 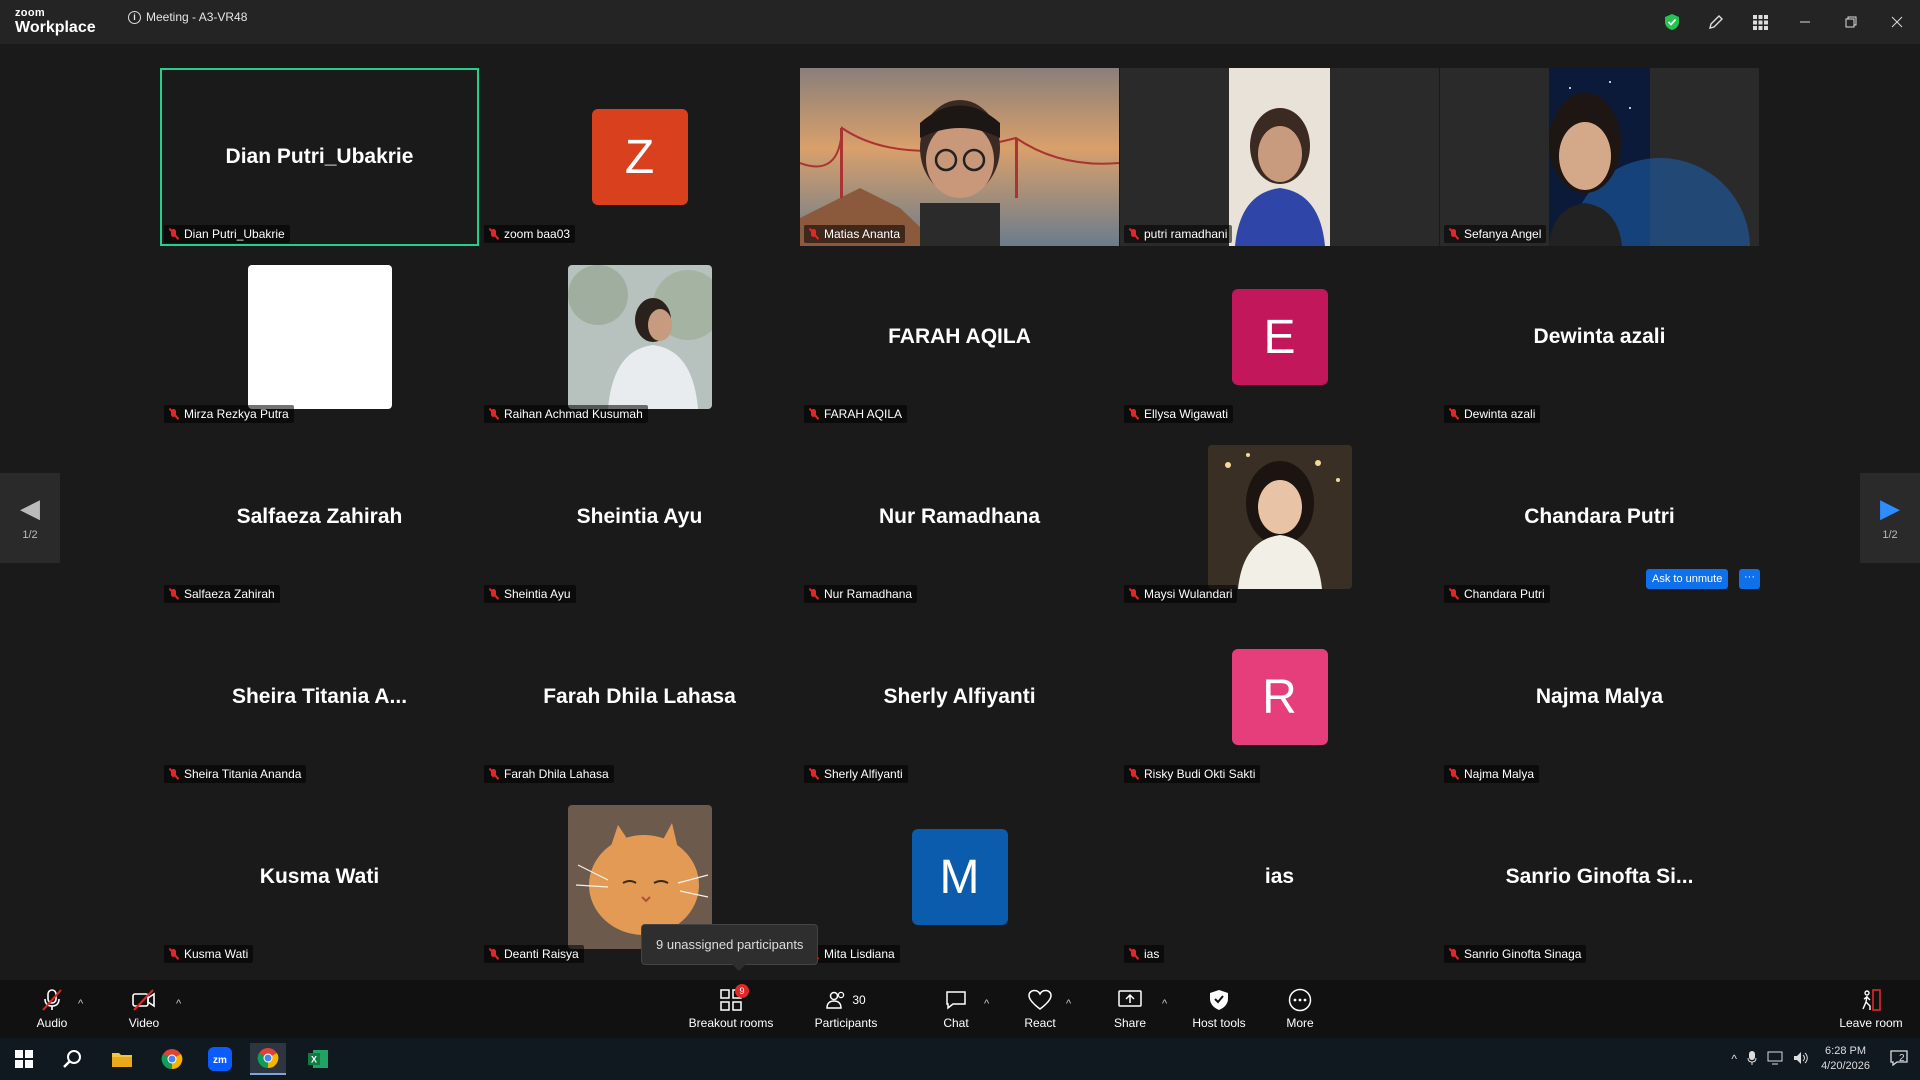 I want to click on participant-name-label: Risky Budi Okti Sakti, so click(x=1192, y=774).